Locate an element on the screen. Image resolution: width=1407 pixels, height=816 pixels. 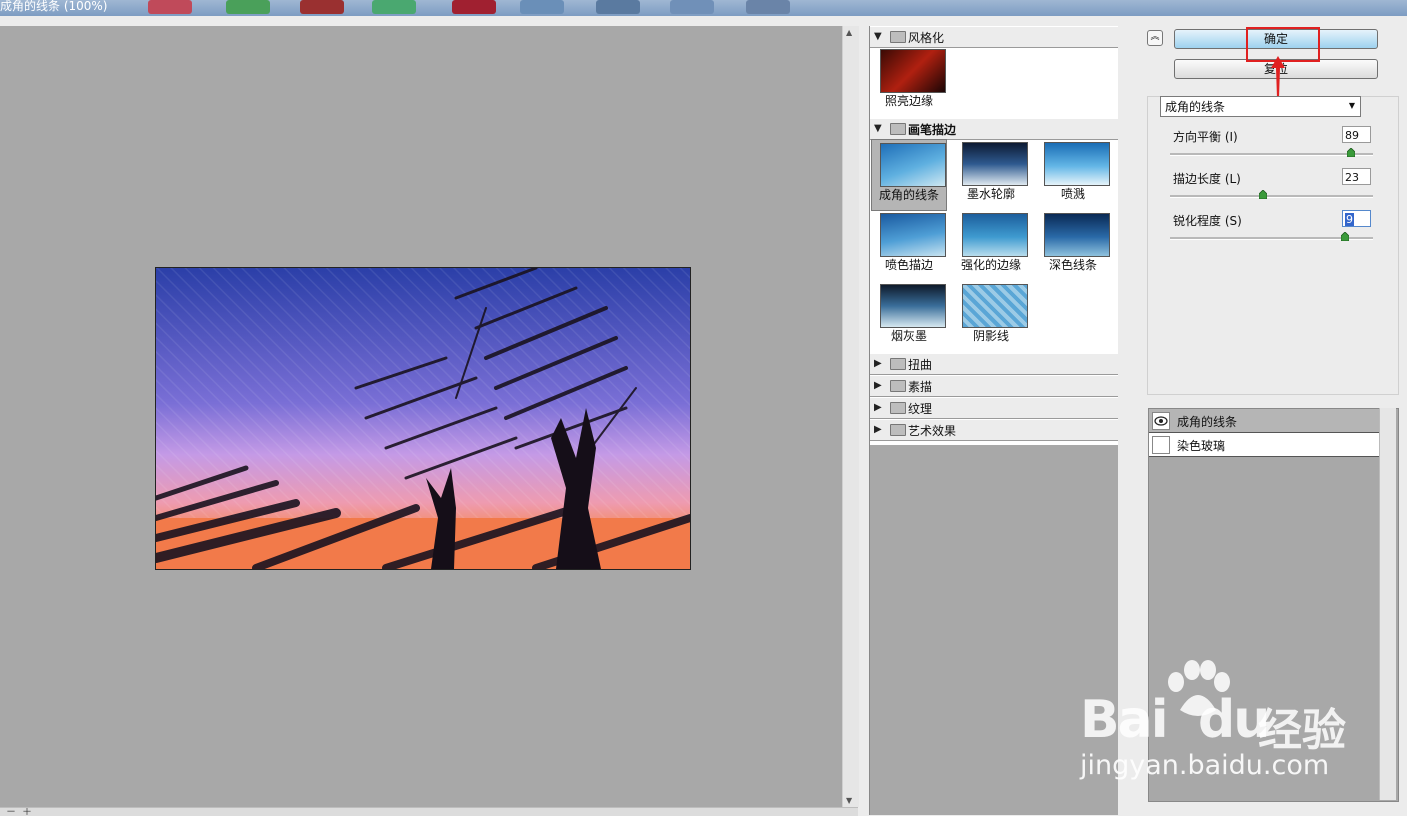
double-chevron-up-icon: ︽ is located at coordinates (1155, 37).